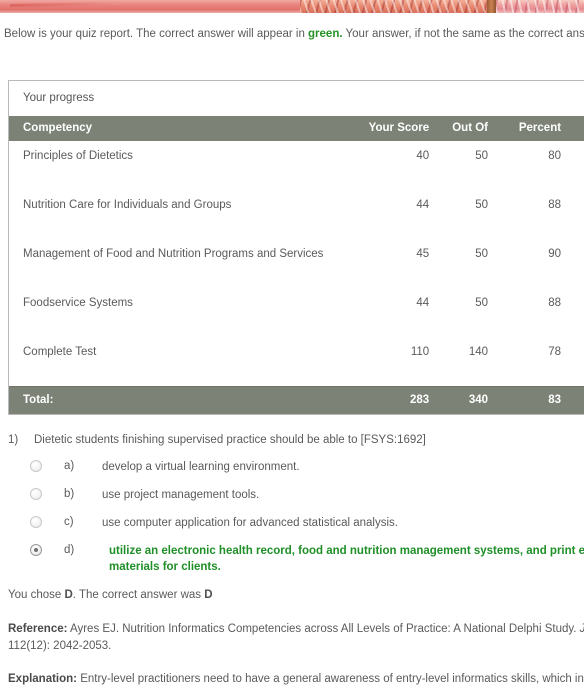  What do you see at coordinates (574, 128) in the screenshot?
I see `column-header-link: Link` at bounding box center [574, 128].